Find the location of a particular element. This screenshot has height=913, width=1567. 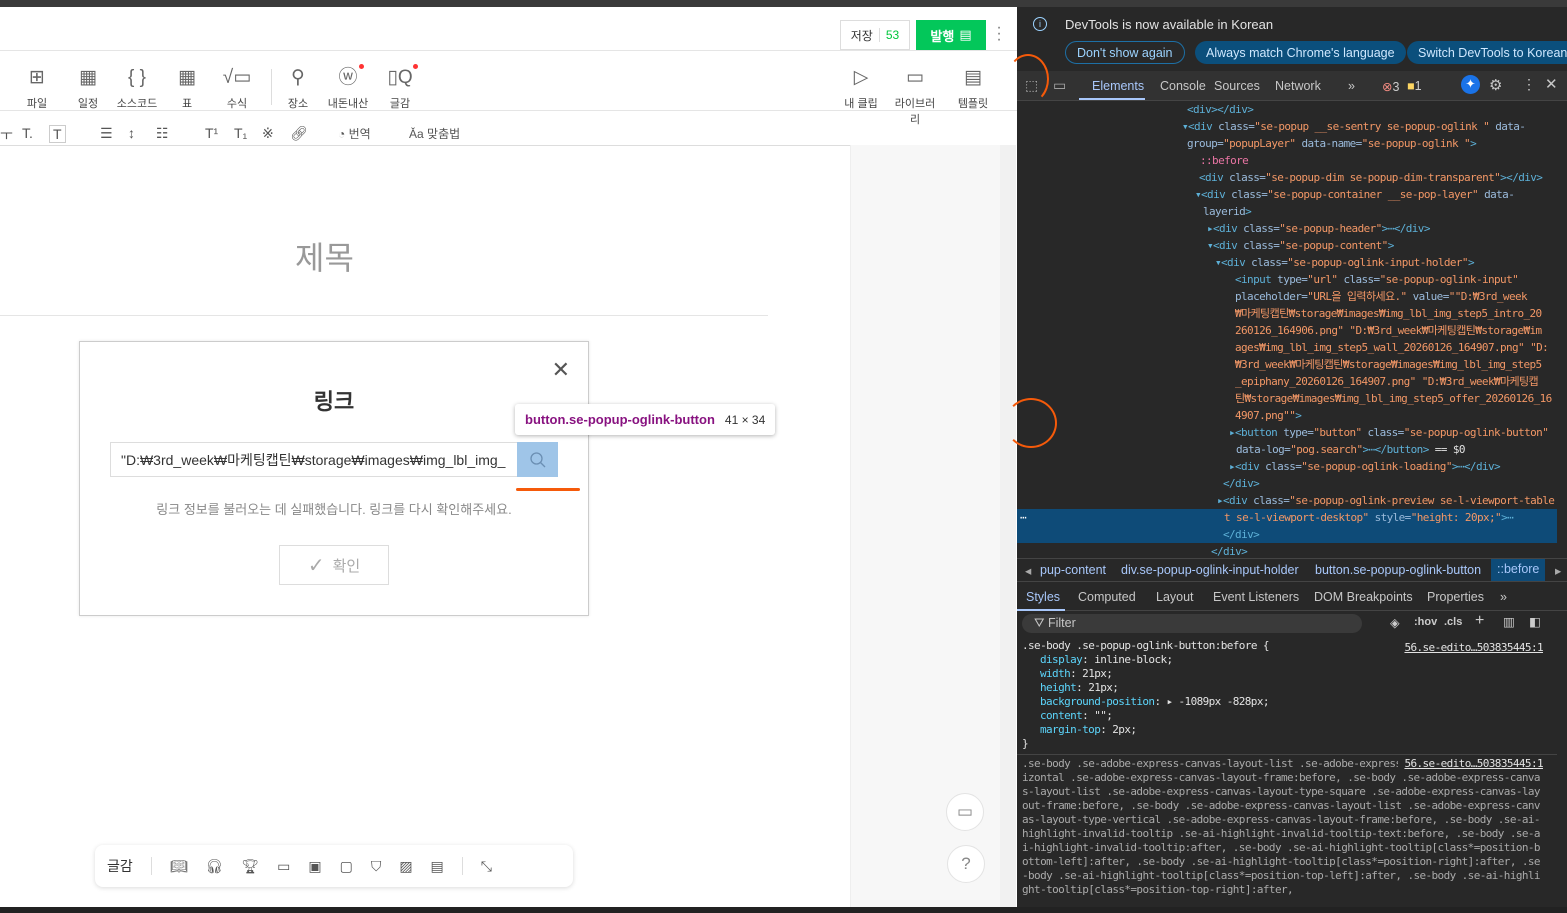

tool-file-add: ⊞ 파일 is located at coordinates (37, 88).